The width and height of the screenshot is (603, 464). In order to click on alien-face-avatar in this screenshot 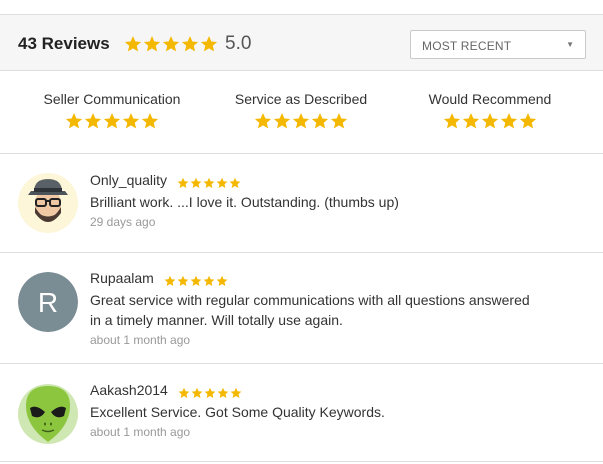, I will do `click(48, 414)`.